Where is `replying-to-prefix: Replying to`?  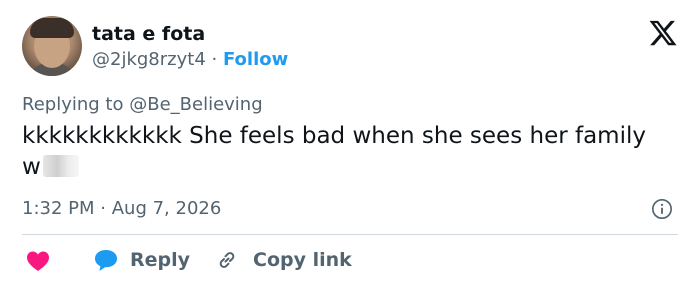 replying-to-prefix: Replying to is located at coordinates (73, 104).